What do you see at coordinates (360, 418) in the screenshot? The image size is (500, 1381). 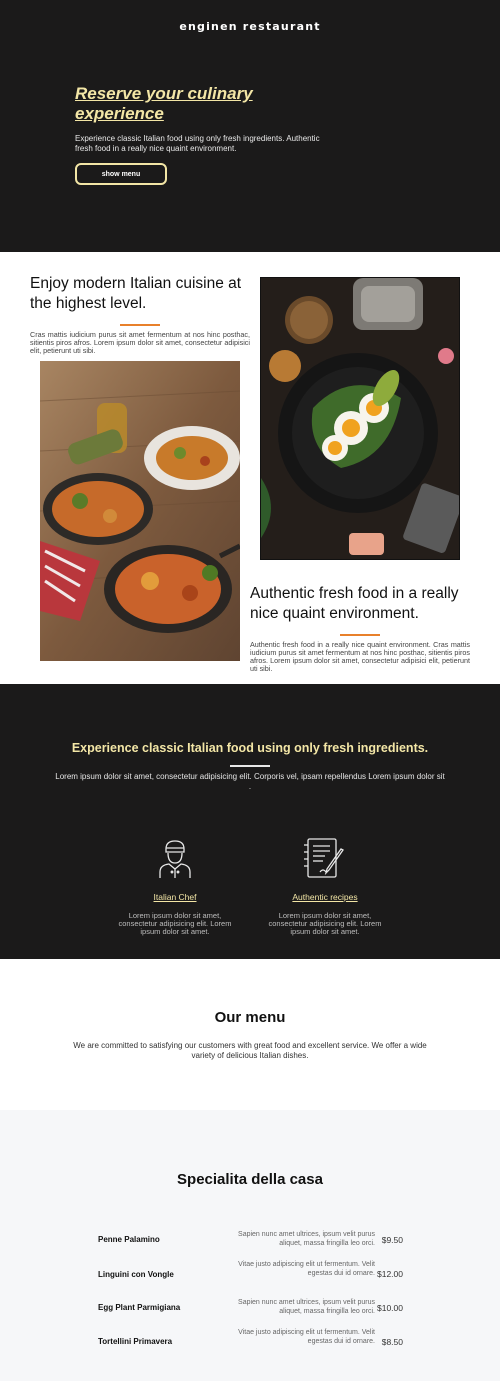 I see `food-photo-eggs` at bounding box center [360, 418].